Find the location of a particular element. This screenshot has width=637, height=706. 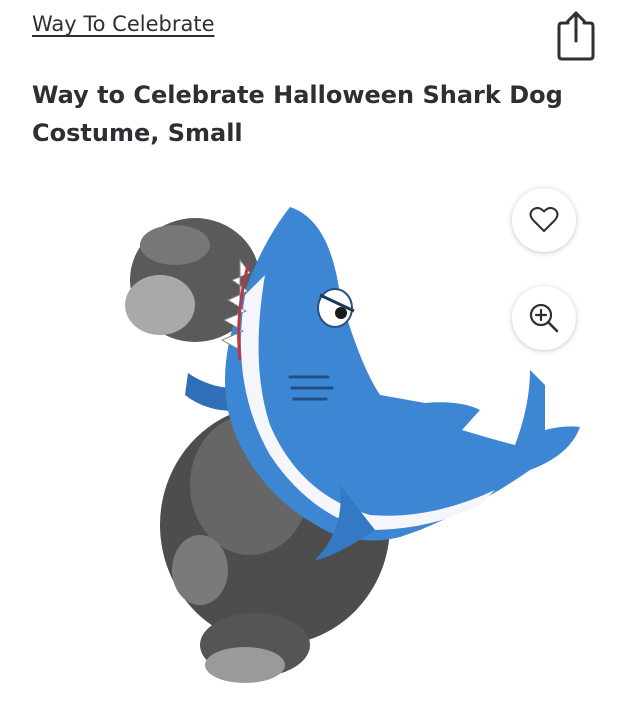

zoom-button is located at coordinates (544, 318).